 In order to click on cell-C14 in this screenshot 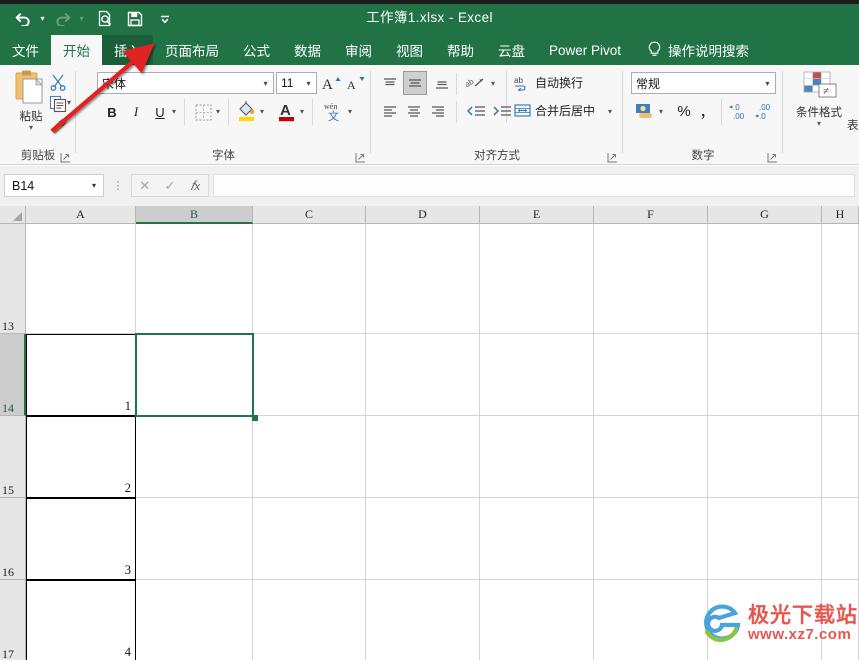, I will do `click(309, 375)`.